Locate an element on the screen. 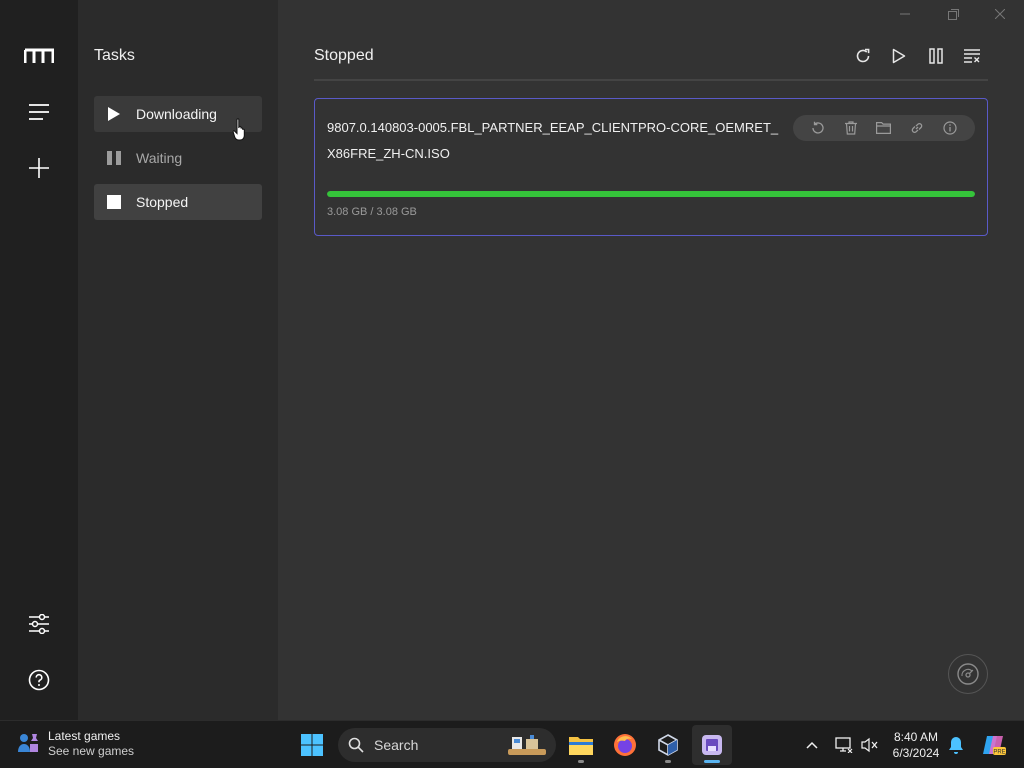  task-action-bar is located at coordinates (884, 128).